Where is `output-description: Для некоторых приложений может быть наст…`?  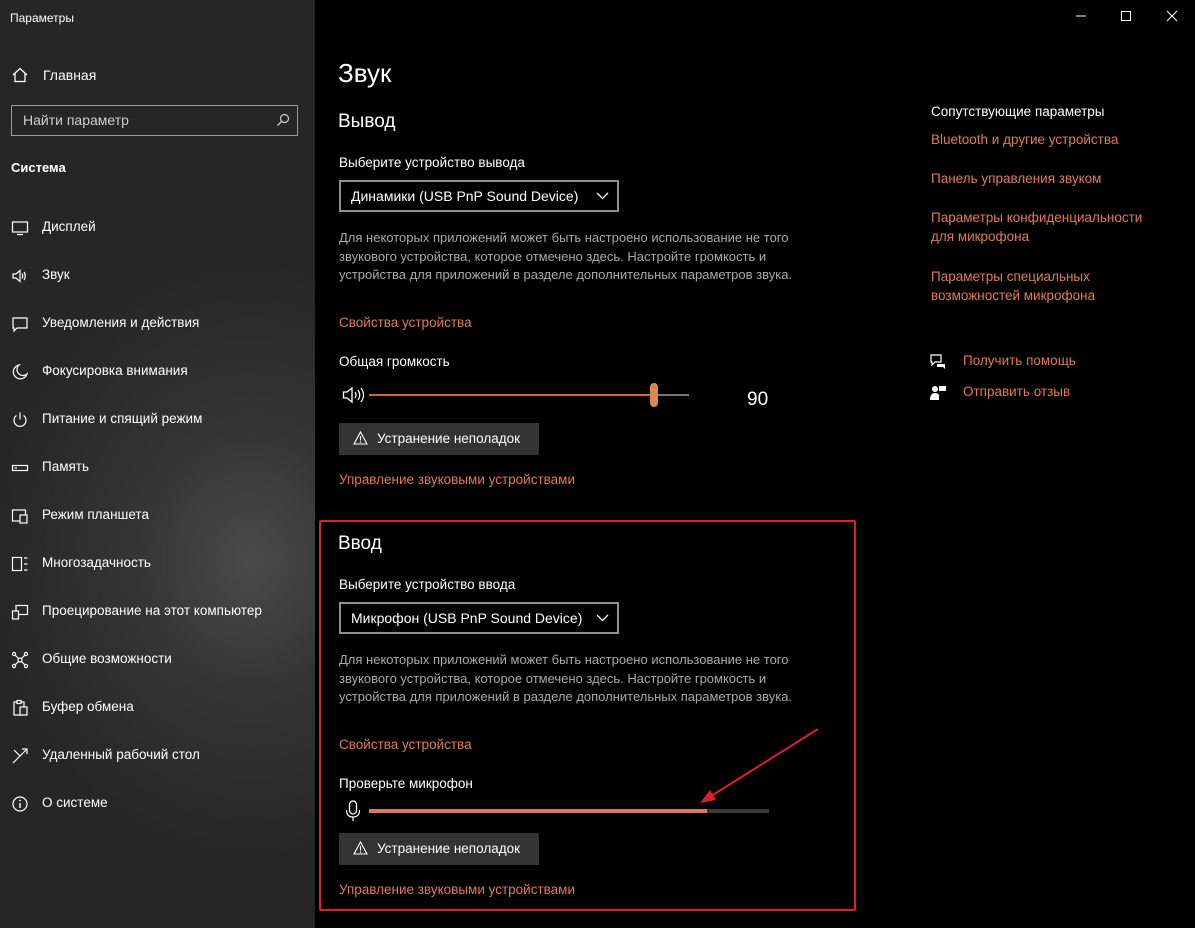
output-description: Для некоторых приложений может быть наст… is located at coordinates (566, 256).